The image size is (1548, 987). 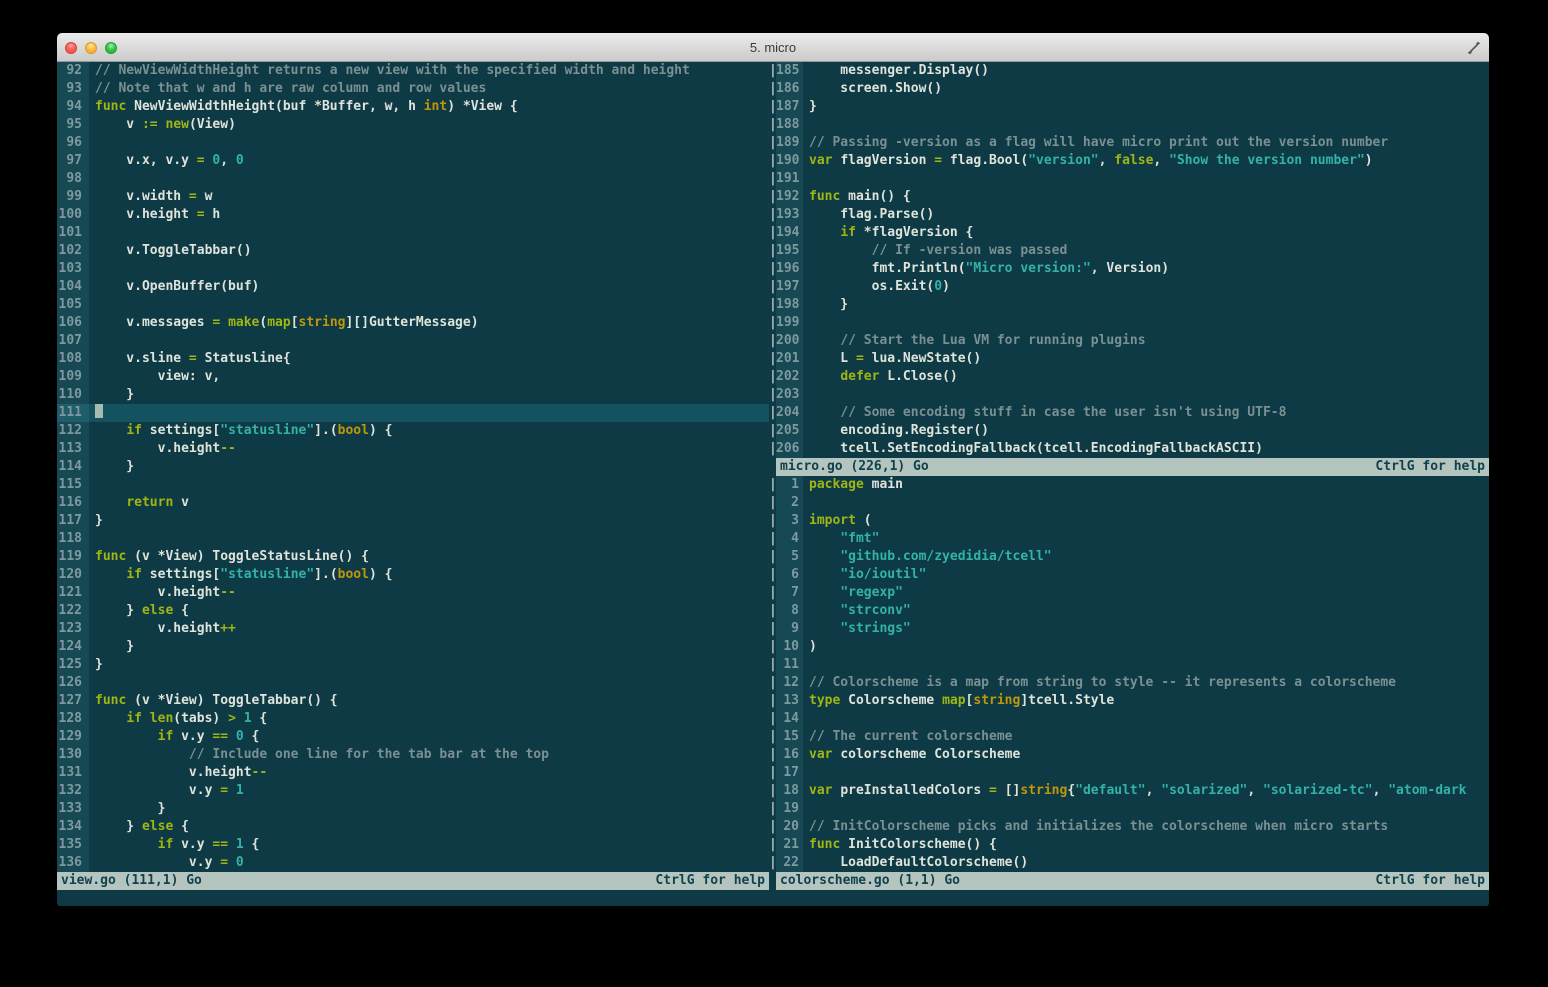 What do you see at coordinates (413, 287) in the screenshot?
I see `code-line: 104 v.OpenBuffer(buf)` at bounding box center [413, 287].